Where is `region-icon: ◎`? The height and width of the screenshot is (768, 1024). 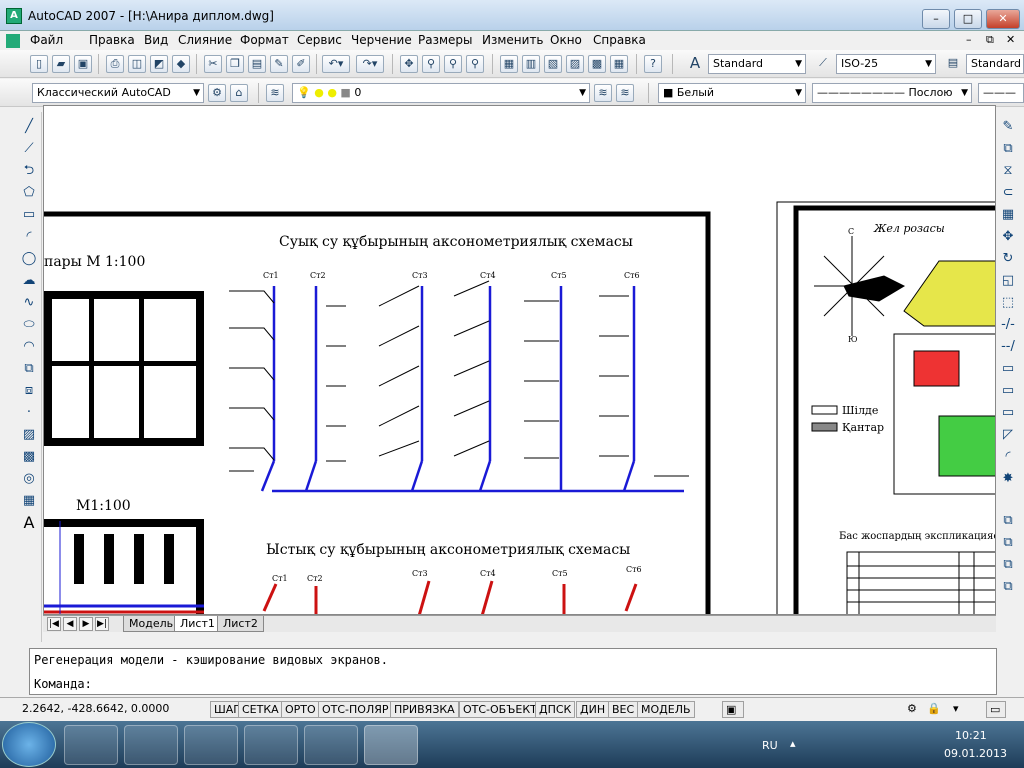 region-icon: ◎ is located at coordinates (29, 479).